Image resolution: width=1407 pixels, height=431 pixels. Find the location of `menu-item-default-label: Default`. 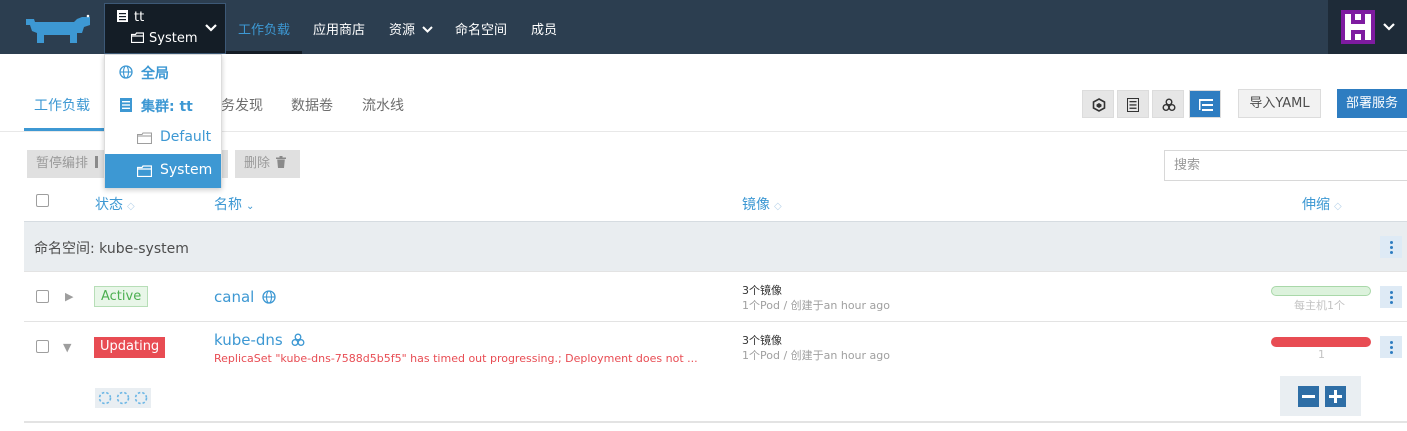

menu-item-default-label: Default is located at coordinates (186, 137).